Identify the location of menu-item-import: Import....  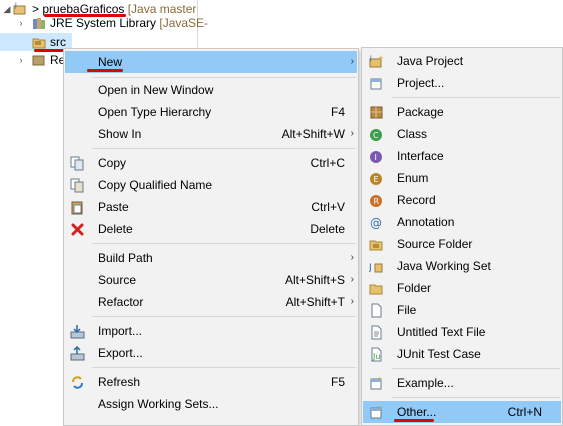
(211, 331).